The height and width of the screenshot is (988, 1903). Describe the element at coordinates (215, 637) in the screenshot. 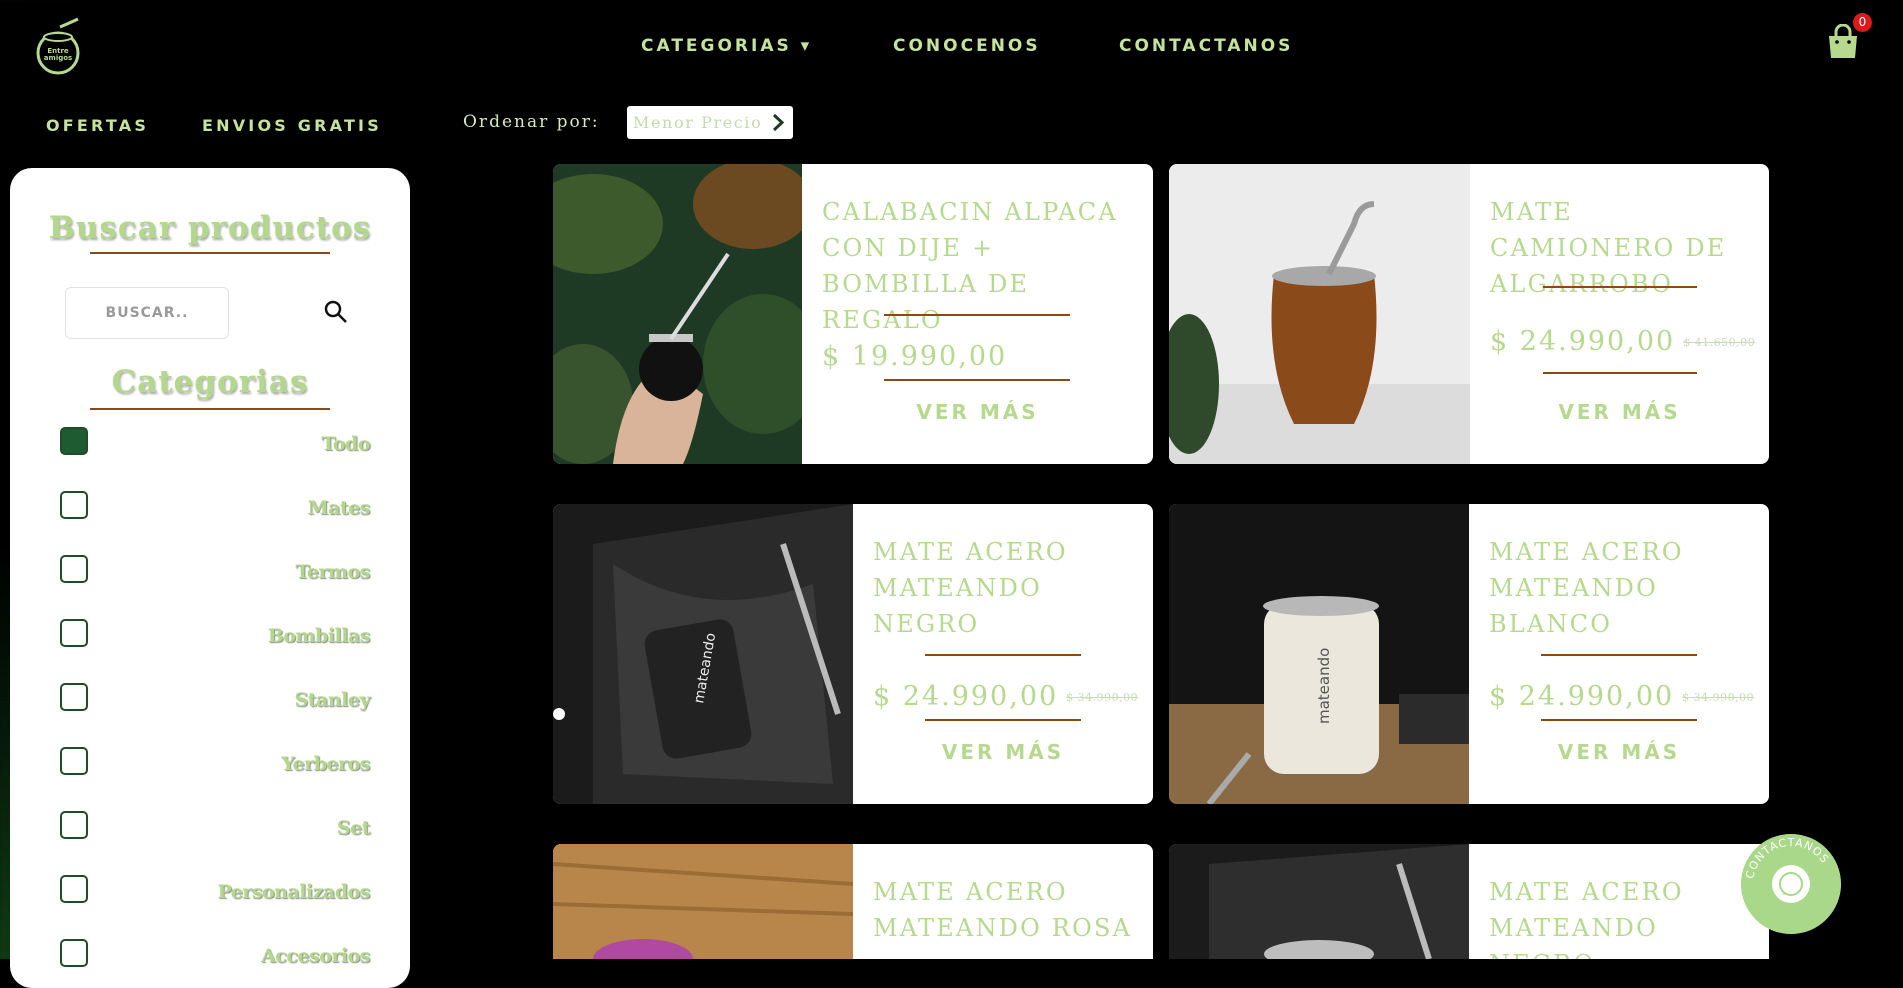

I see `category-bombillas: Bombillas` at that location.